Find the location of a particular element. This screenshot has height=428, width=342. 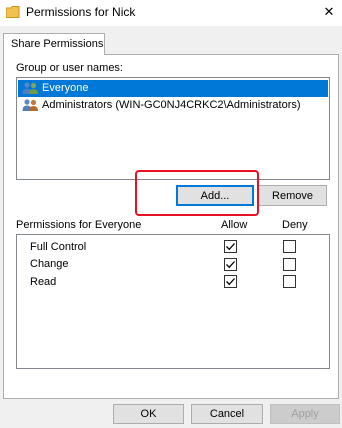

permissions-label: Permissions for Everyone is located at coordinates (79, 225).